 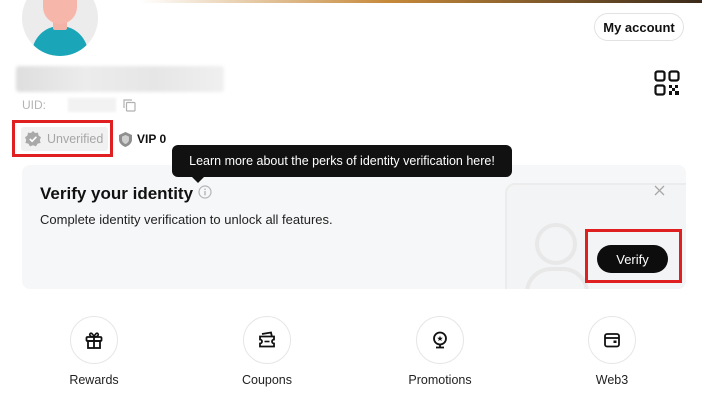 What do you see at coordinates (152, 139) in the screenshot?
I see `vip-label: VIP 0` at bounding box center [152, 139].